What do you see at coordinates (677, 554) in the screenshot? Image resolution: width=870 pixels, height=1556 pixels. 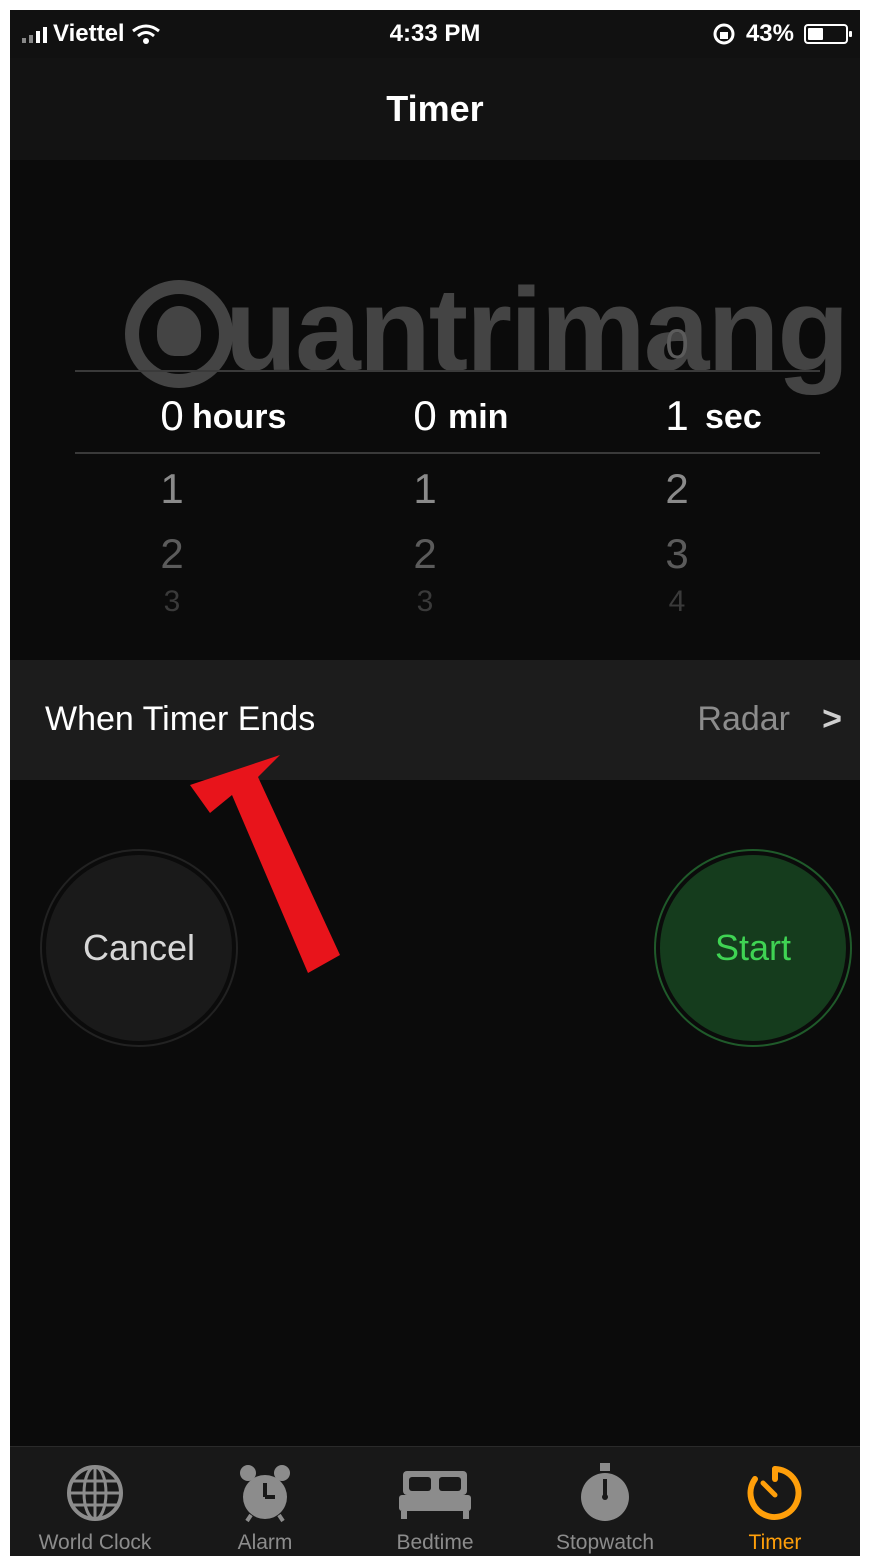 I see `seconds-option: 3` at bounding box center [677, 554].